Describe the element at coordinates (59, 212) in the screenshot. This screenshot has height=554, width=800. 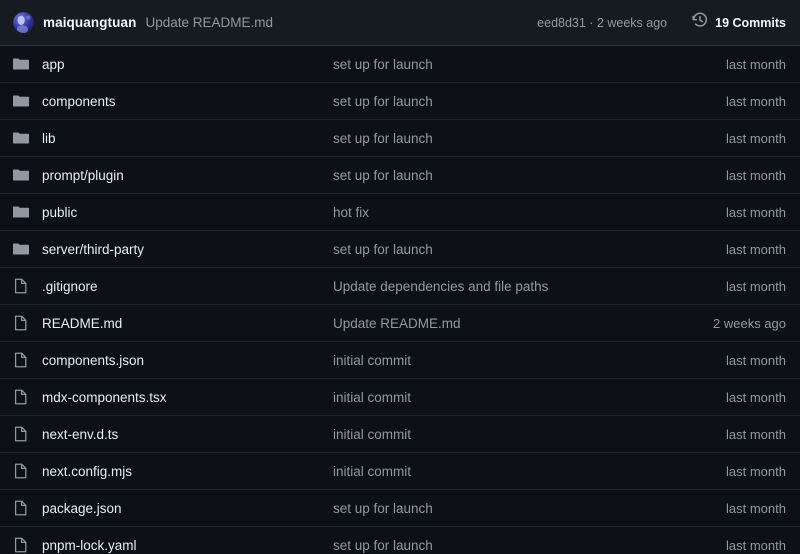
I see `row-name-label: public` at that location.